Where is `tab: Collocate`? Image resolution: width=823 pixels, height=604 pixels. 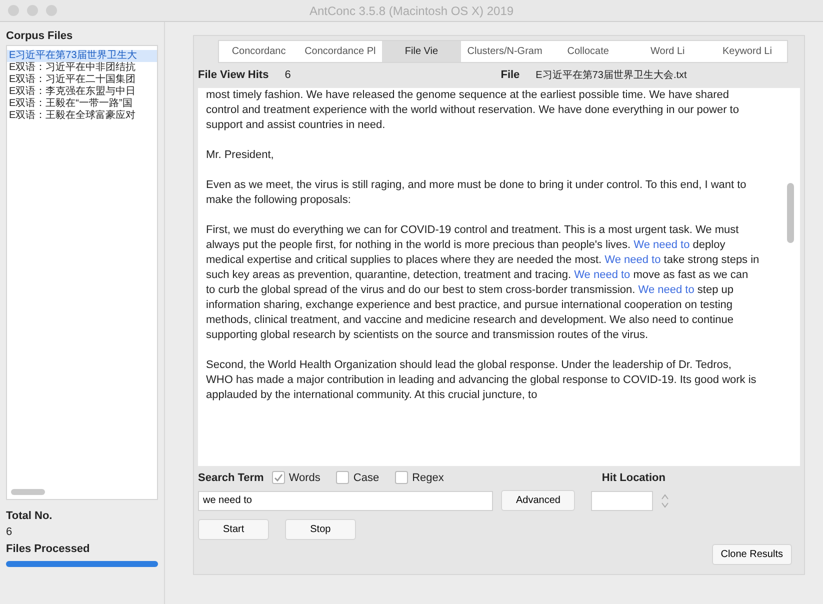
tab: Collocate is located at coordinates (588, 51).